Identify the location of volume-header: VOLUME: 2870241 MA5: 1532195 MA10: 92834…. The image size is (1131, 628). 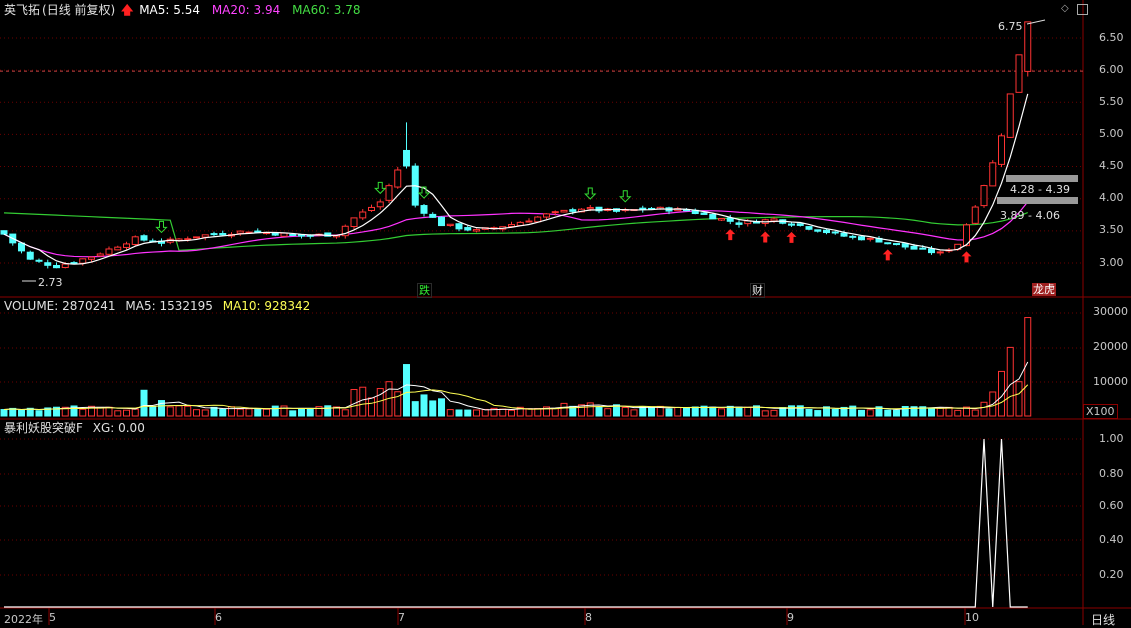
(158, 306).